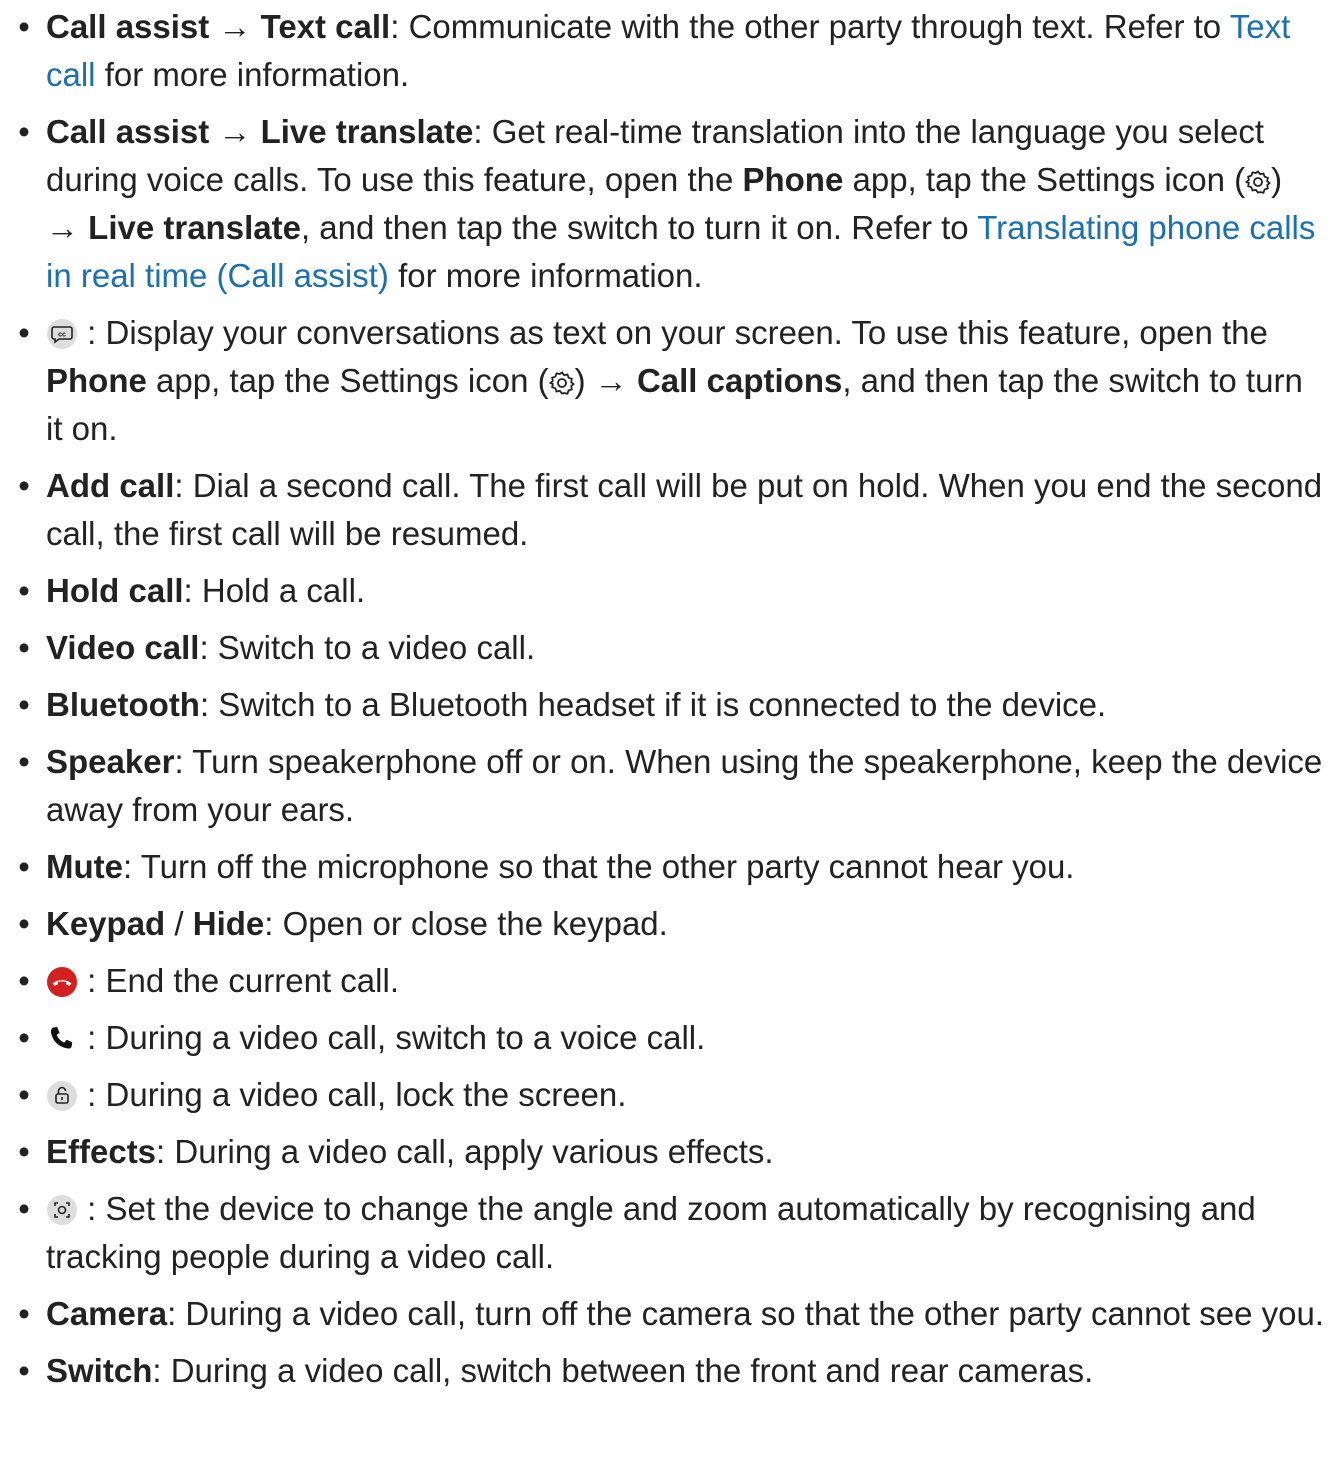  I want to click on svg-text: cc, so click(62, 335).